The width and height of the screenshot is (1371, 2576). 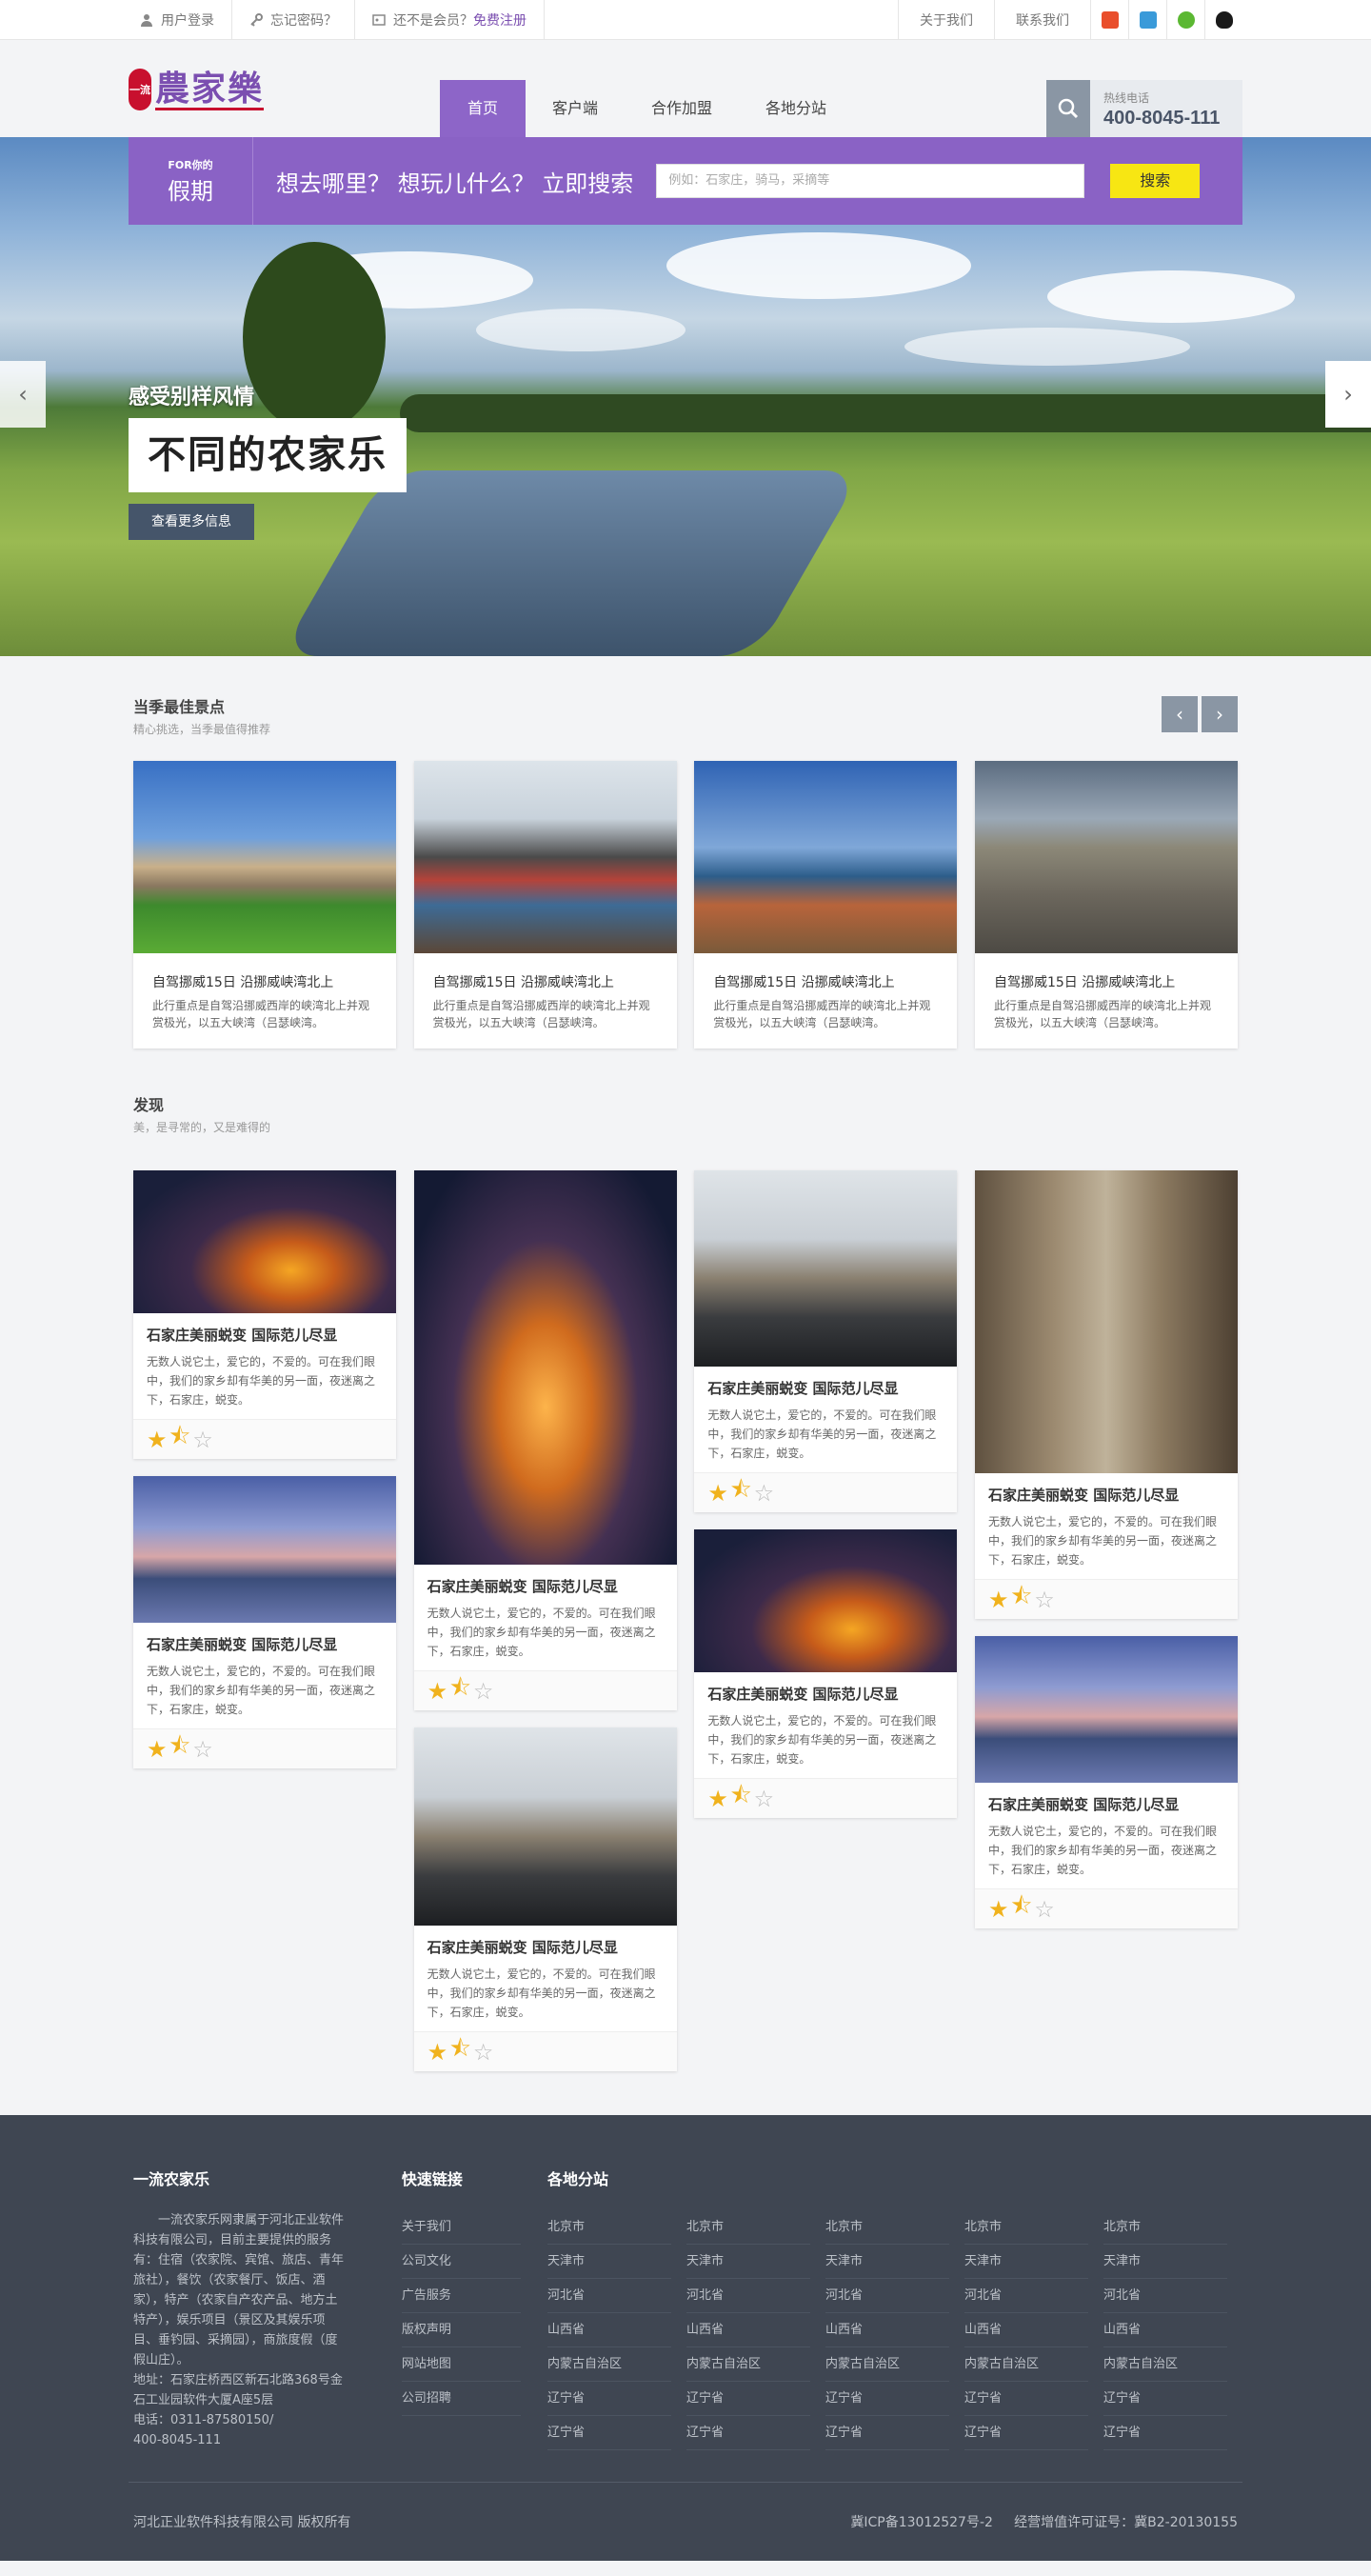 I want to click on hotline-label: 热线电话, so click(x=1126, y=98).